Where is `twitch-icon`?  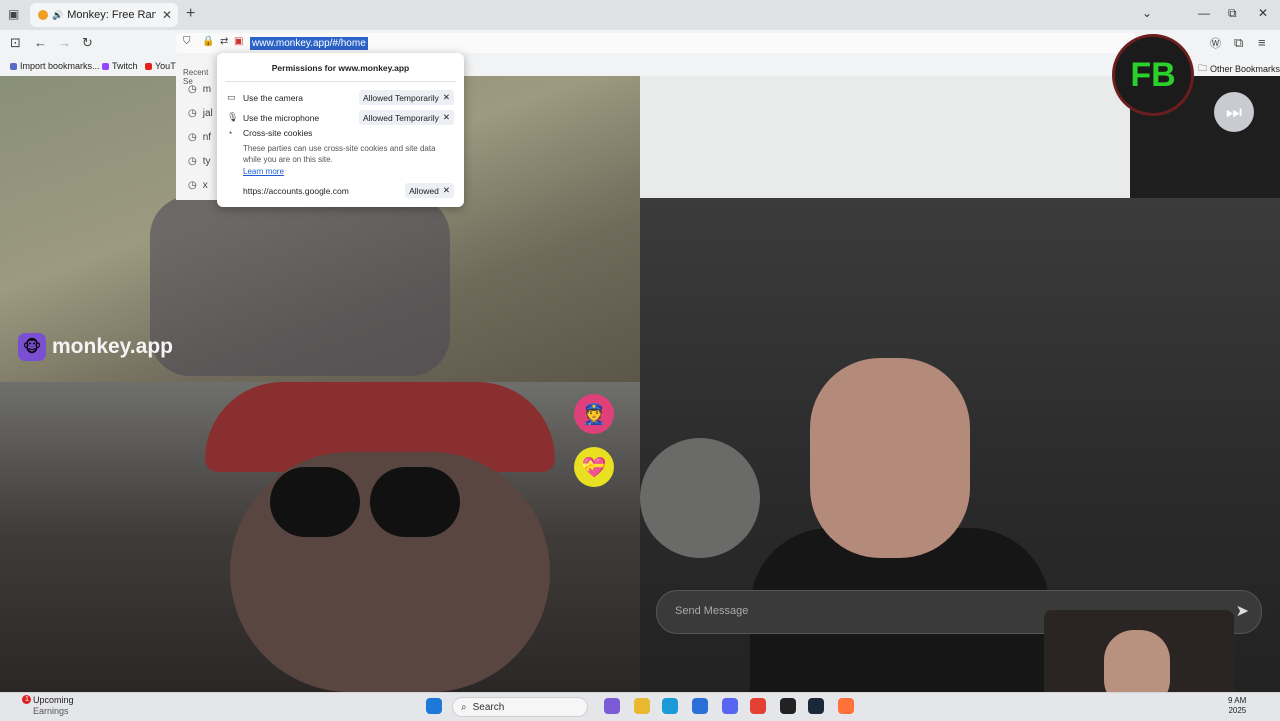
twitch-icon is located at coordinates (105, 66).